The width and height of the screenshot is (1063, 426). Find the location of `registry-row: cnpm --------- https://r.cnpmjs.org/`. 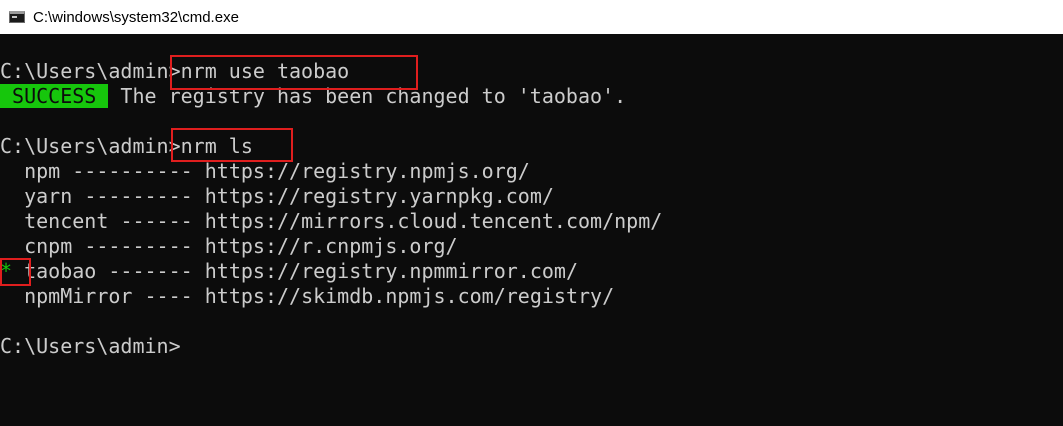

registry-row: cnpm --------- https://r.cnpmjs.org/ is located at coordinates (229, 246).